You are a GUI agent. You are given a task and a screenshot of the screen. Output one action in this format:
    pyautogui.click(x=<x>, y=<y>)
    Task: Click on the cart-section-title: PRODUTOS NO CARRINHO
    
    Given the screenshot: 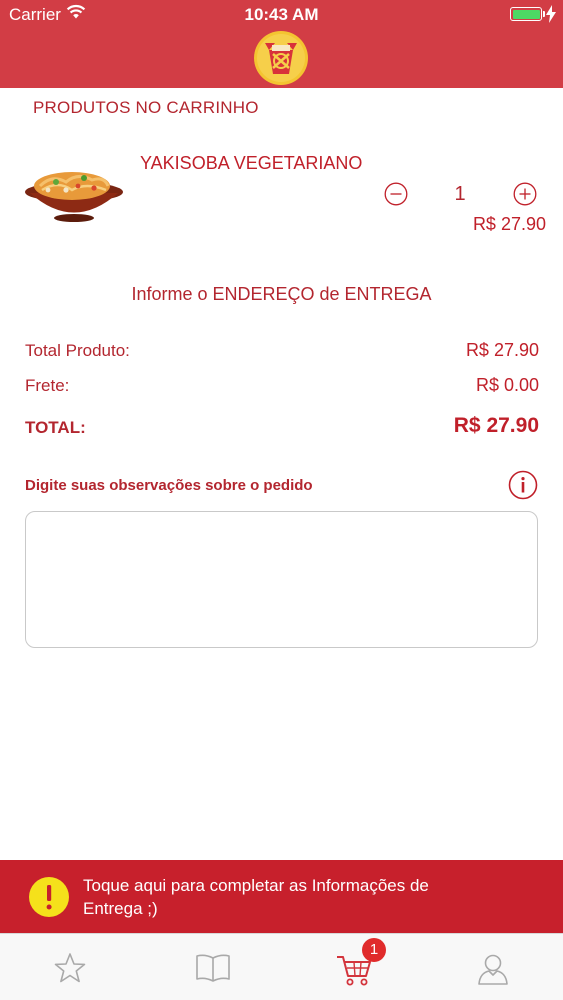 What is the action you would take?
    pyautogui.click(x=146, y=107)
    